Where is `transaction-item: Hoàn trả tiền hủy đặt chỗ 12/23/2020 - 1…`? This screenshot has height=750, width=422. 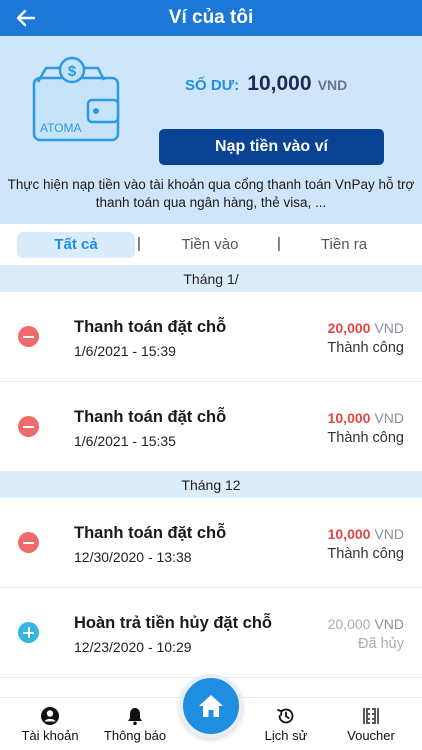
transaction-item: Hoàn trả tiền hủy đặt chỗ 12/23/2020 - 1… is located at coordinates (211, 633).